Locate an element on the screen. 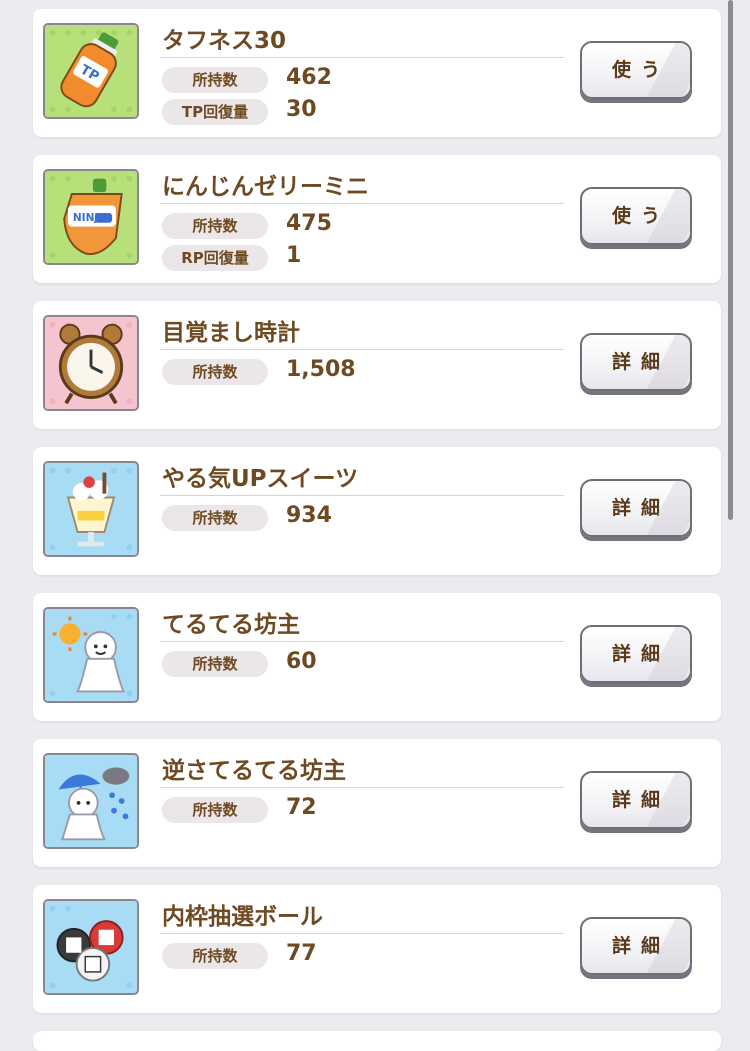  parfait-icon is located at coordinates (91, 509).